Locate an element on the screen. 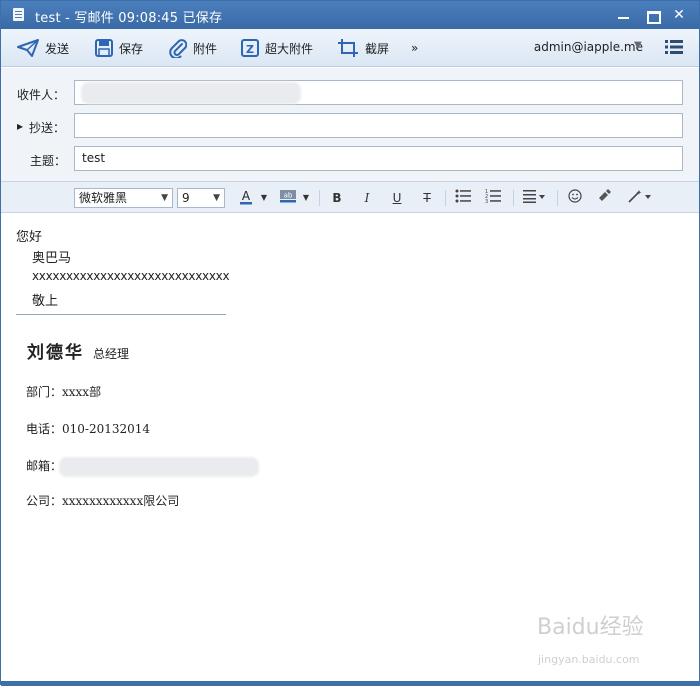  signature-company: 公司：xxxxxxxxxxxx限公司 is located at coordinates (103, 501).